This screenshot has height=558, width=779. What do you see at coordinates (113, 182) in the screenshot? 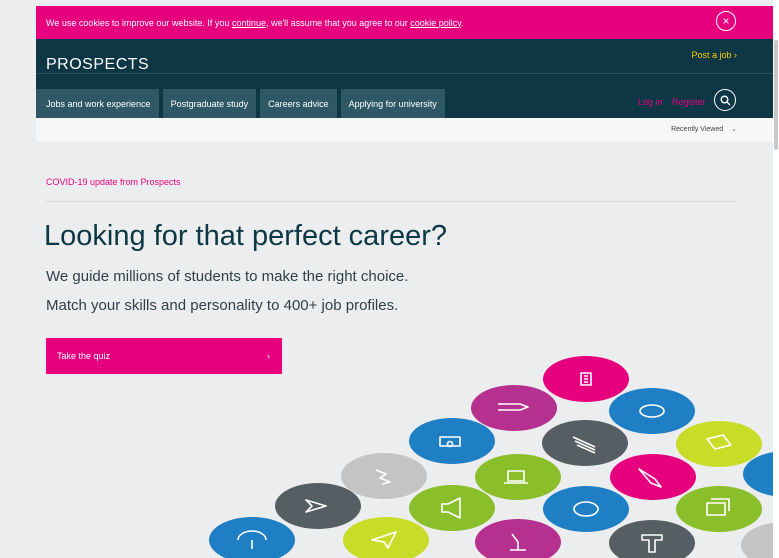
I see `covid-update-link: COVID-19 update from Prospects` at bounding box center [113, 182].